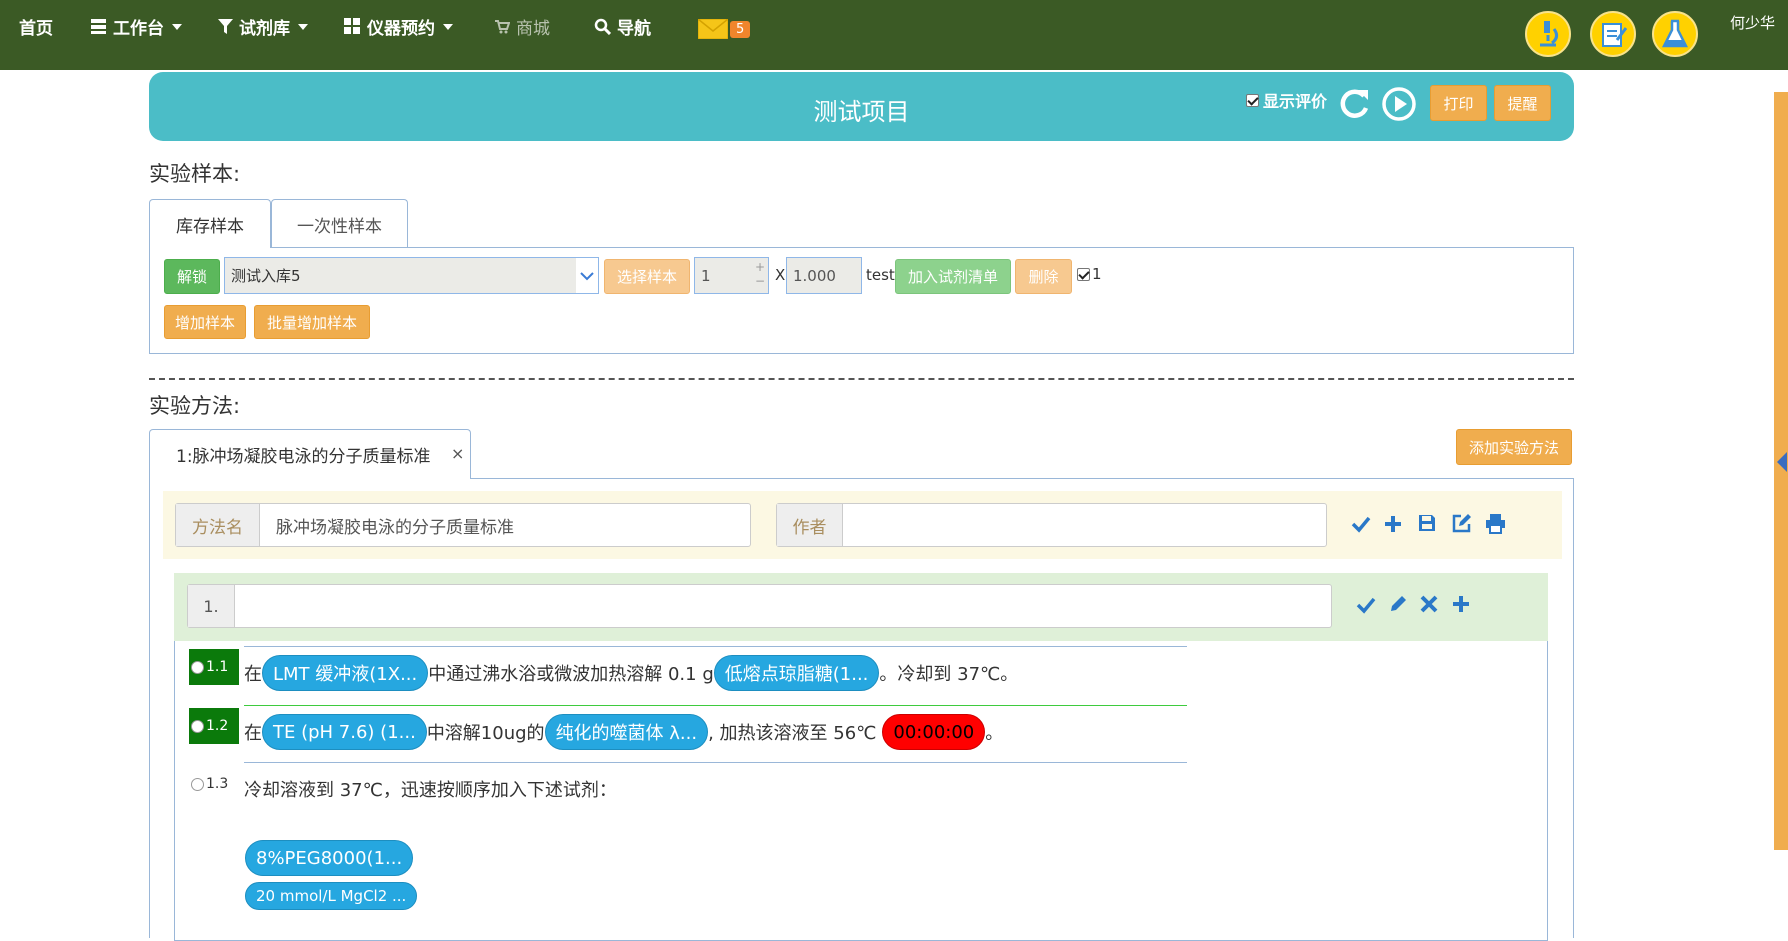  I want to click on tab-method-1: 1:脉冲场凝胶电泳的分子质量标准, so click(310, 454).